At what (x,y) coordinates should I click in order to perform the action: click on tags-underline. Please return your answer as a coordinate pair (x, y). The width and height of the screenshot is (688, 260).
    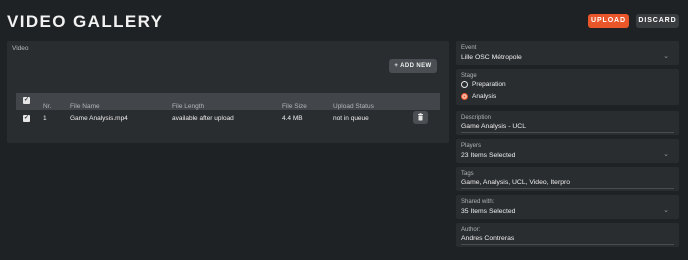
    Looking at the image, I should click on (567, 188).